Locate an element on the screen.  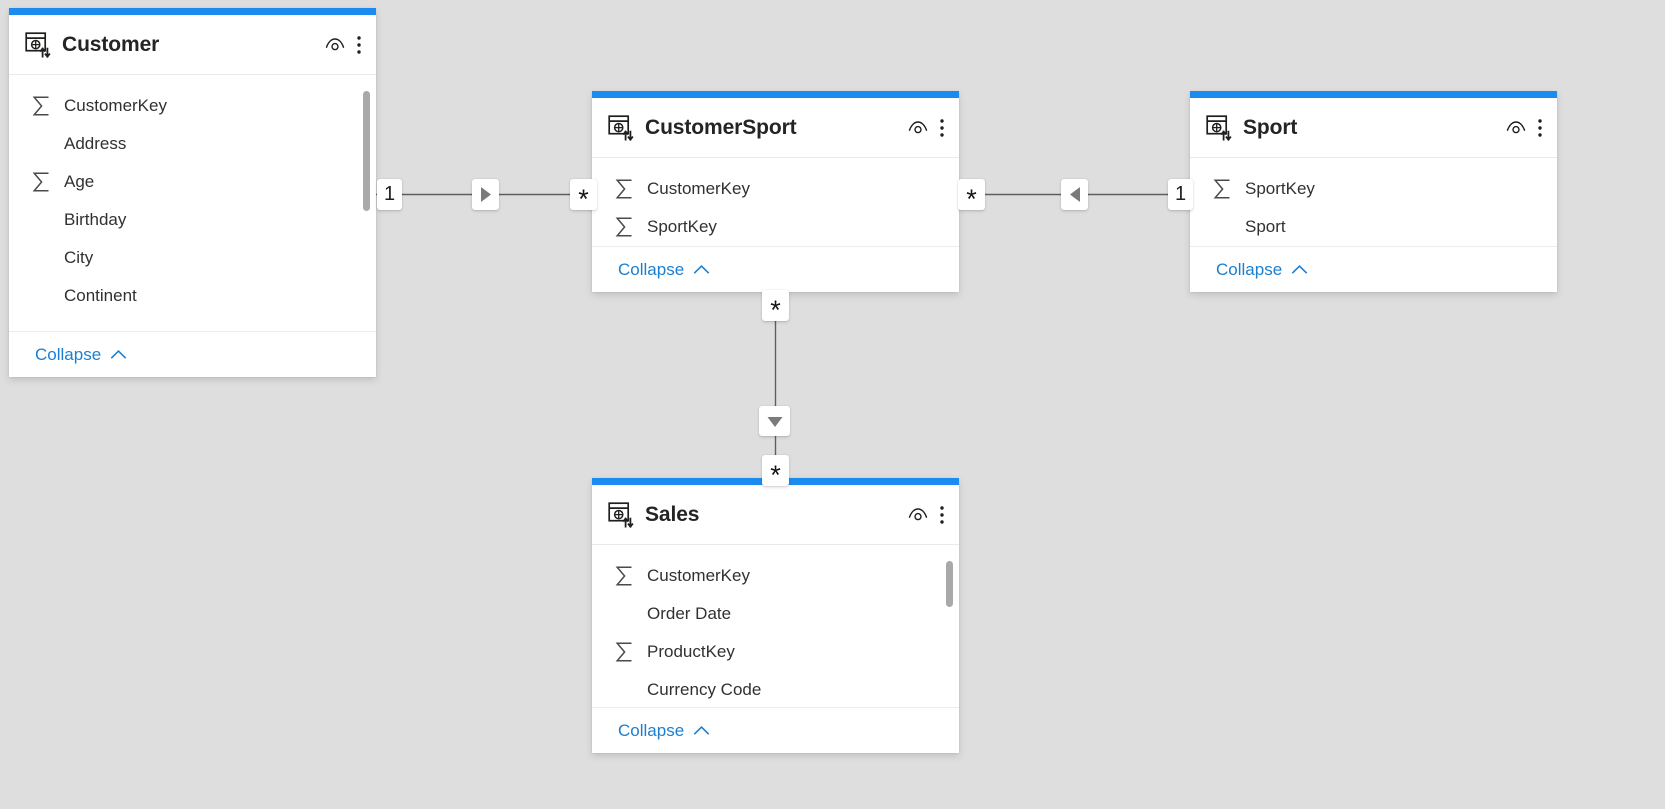
crossfilter-arrow-right-icon is located at coordinates (485, 194).